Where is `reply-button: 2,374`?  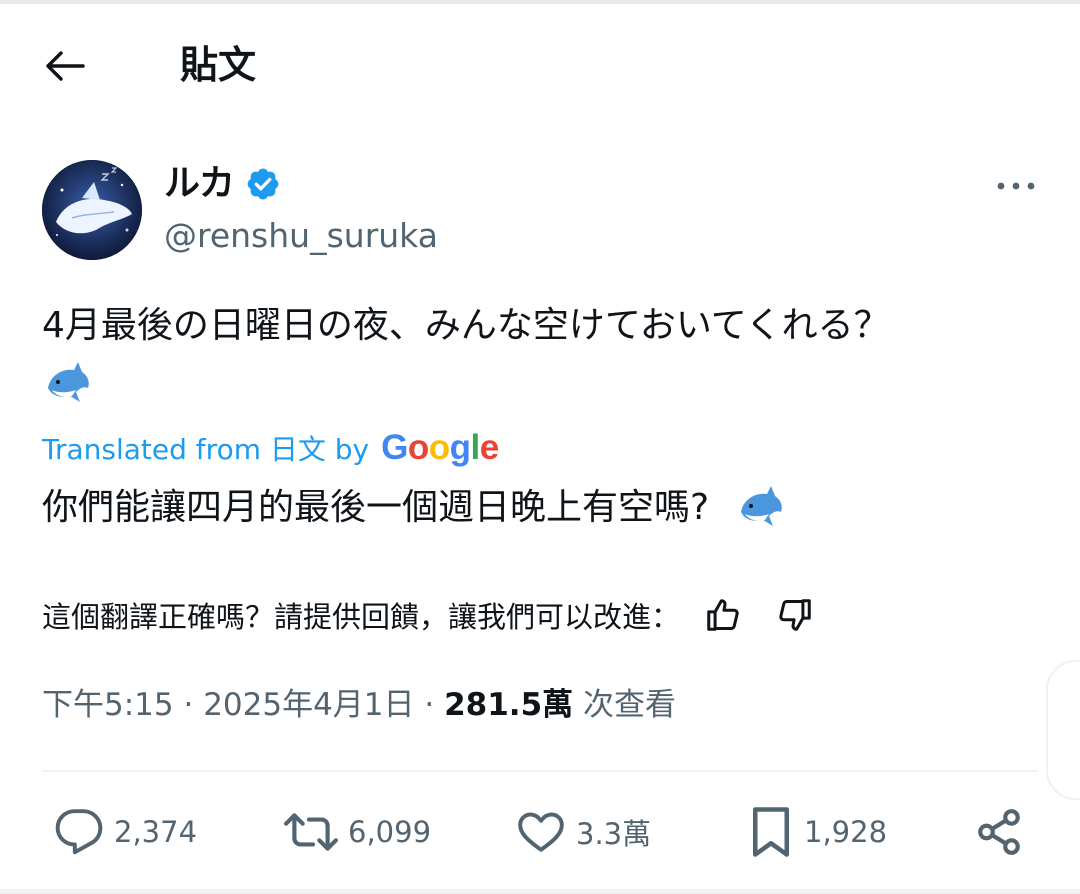 reply-button: 2,374 is located at coordinates (125, 832).